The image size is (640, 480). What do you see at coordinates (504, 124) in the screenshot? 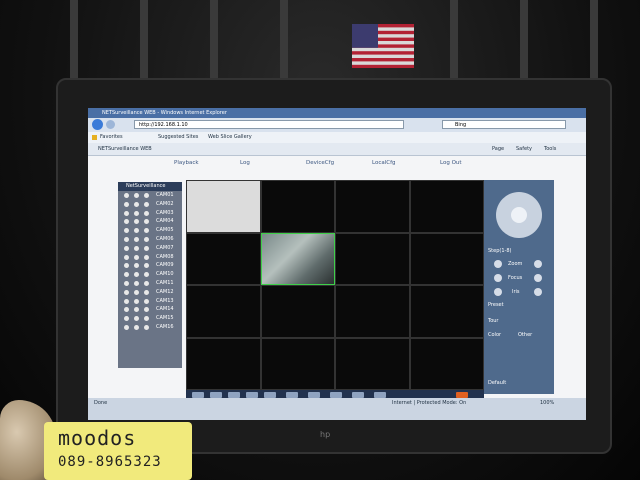
I see `search-input: Bing` at bounding box center [504, 124].